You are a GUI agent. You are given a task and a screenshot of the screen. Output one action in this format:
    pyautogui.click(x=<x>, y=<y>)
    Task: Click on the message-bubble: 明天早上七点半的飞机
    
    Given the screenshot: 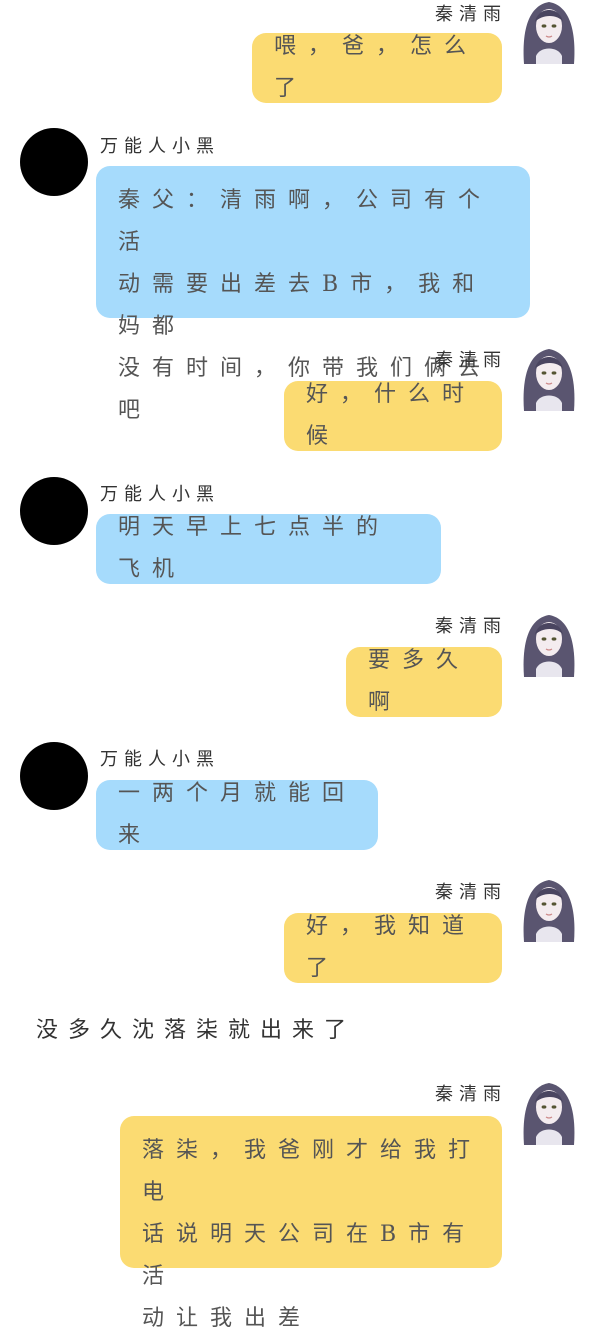 What is the action you would take?
    pyautogui.click(x=268, y=549)
    